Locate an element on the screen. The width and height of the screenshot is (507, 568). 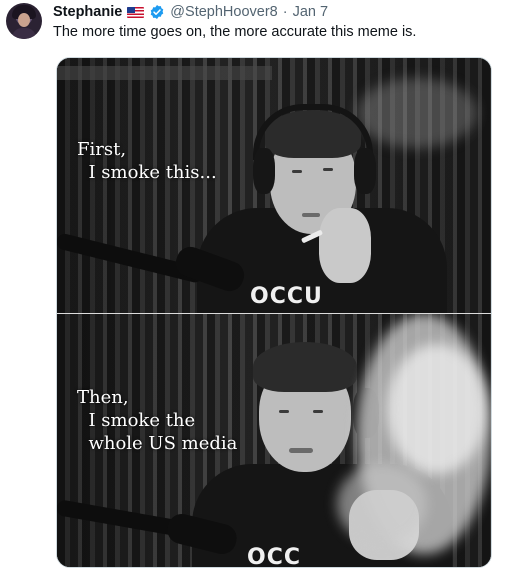
headphones-earcup-right is located at coordinates (365, 171).